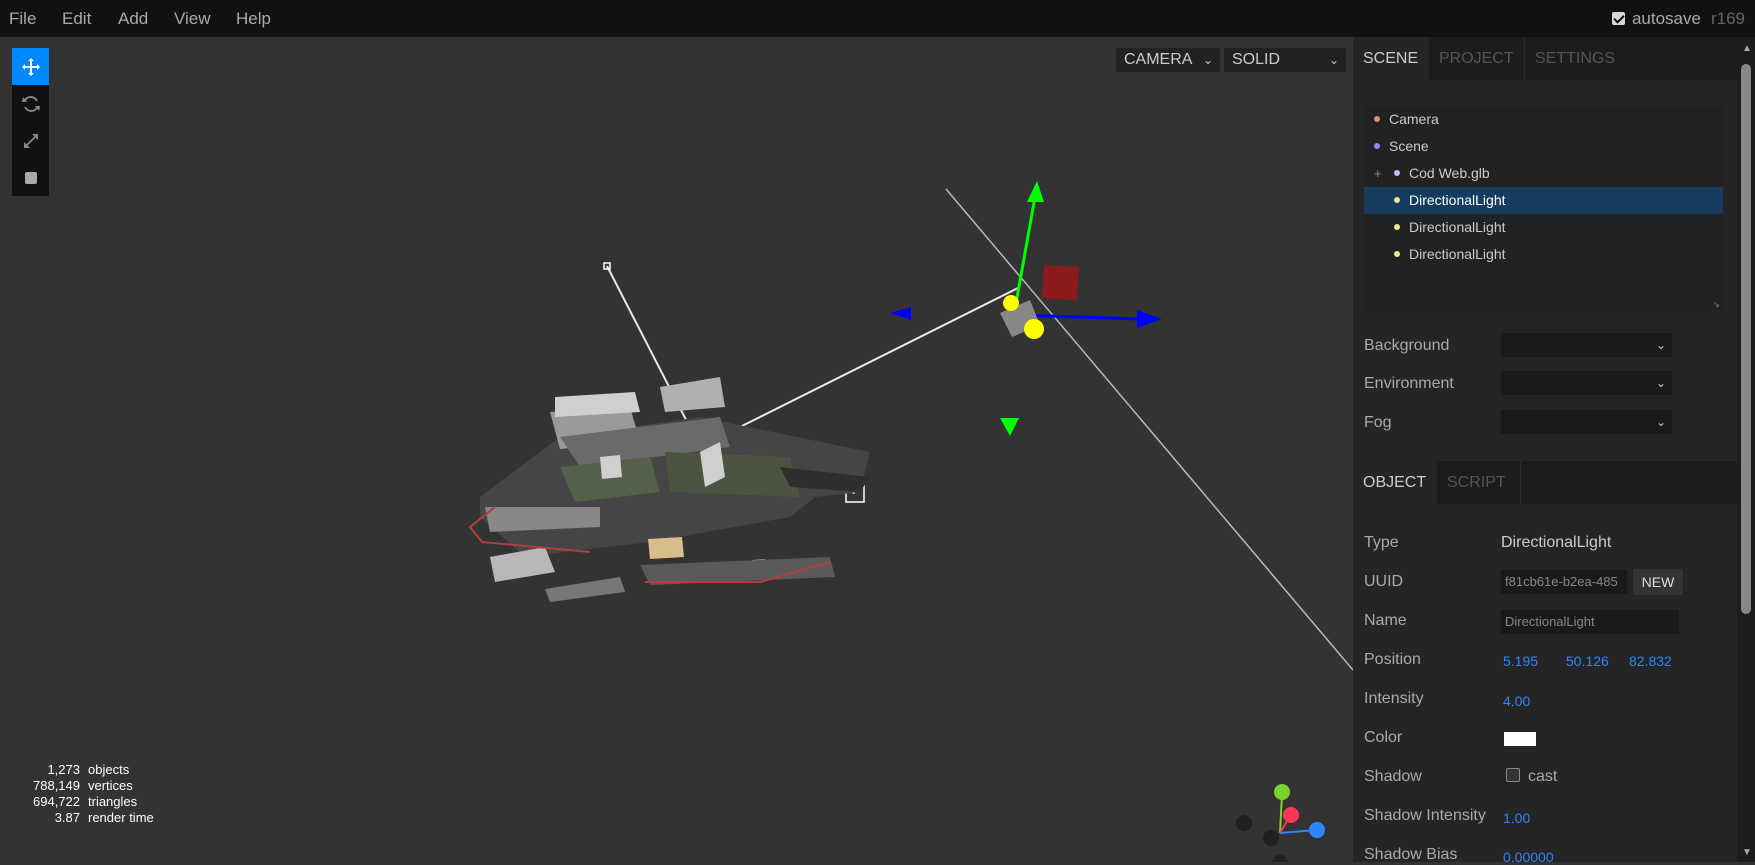  Describe the element at coordinates (1556, 542) in the screenshot. I see `type-value: DirectionalLight` at that location.